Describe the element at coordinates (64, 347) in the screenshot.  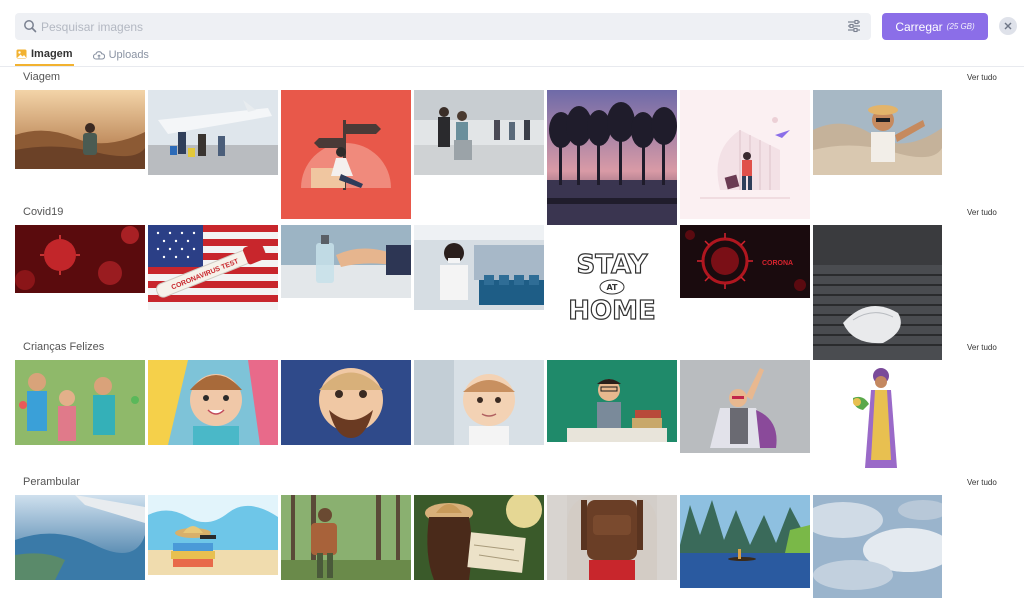
I see `section-title-criancas-felizes: Crianças Felizes` at that location.